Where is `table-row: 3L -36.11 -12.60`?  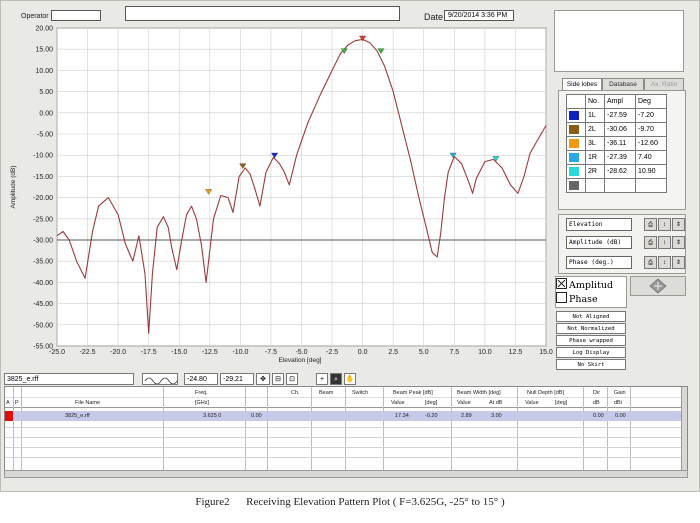
table-row: 3L -36.11 -12.60 is located at coordinates (616, 143).